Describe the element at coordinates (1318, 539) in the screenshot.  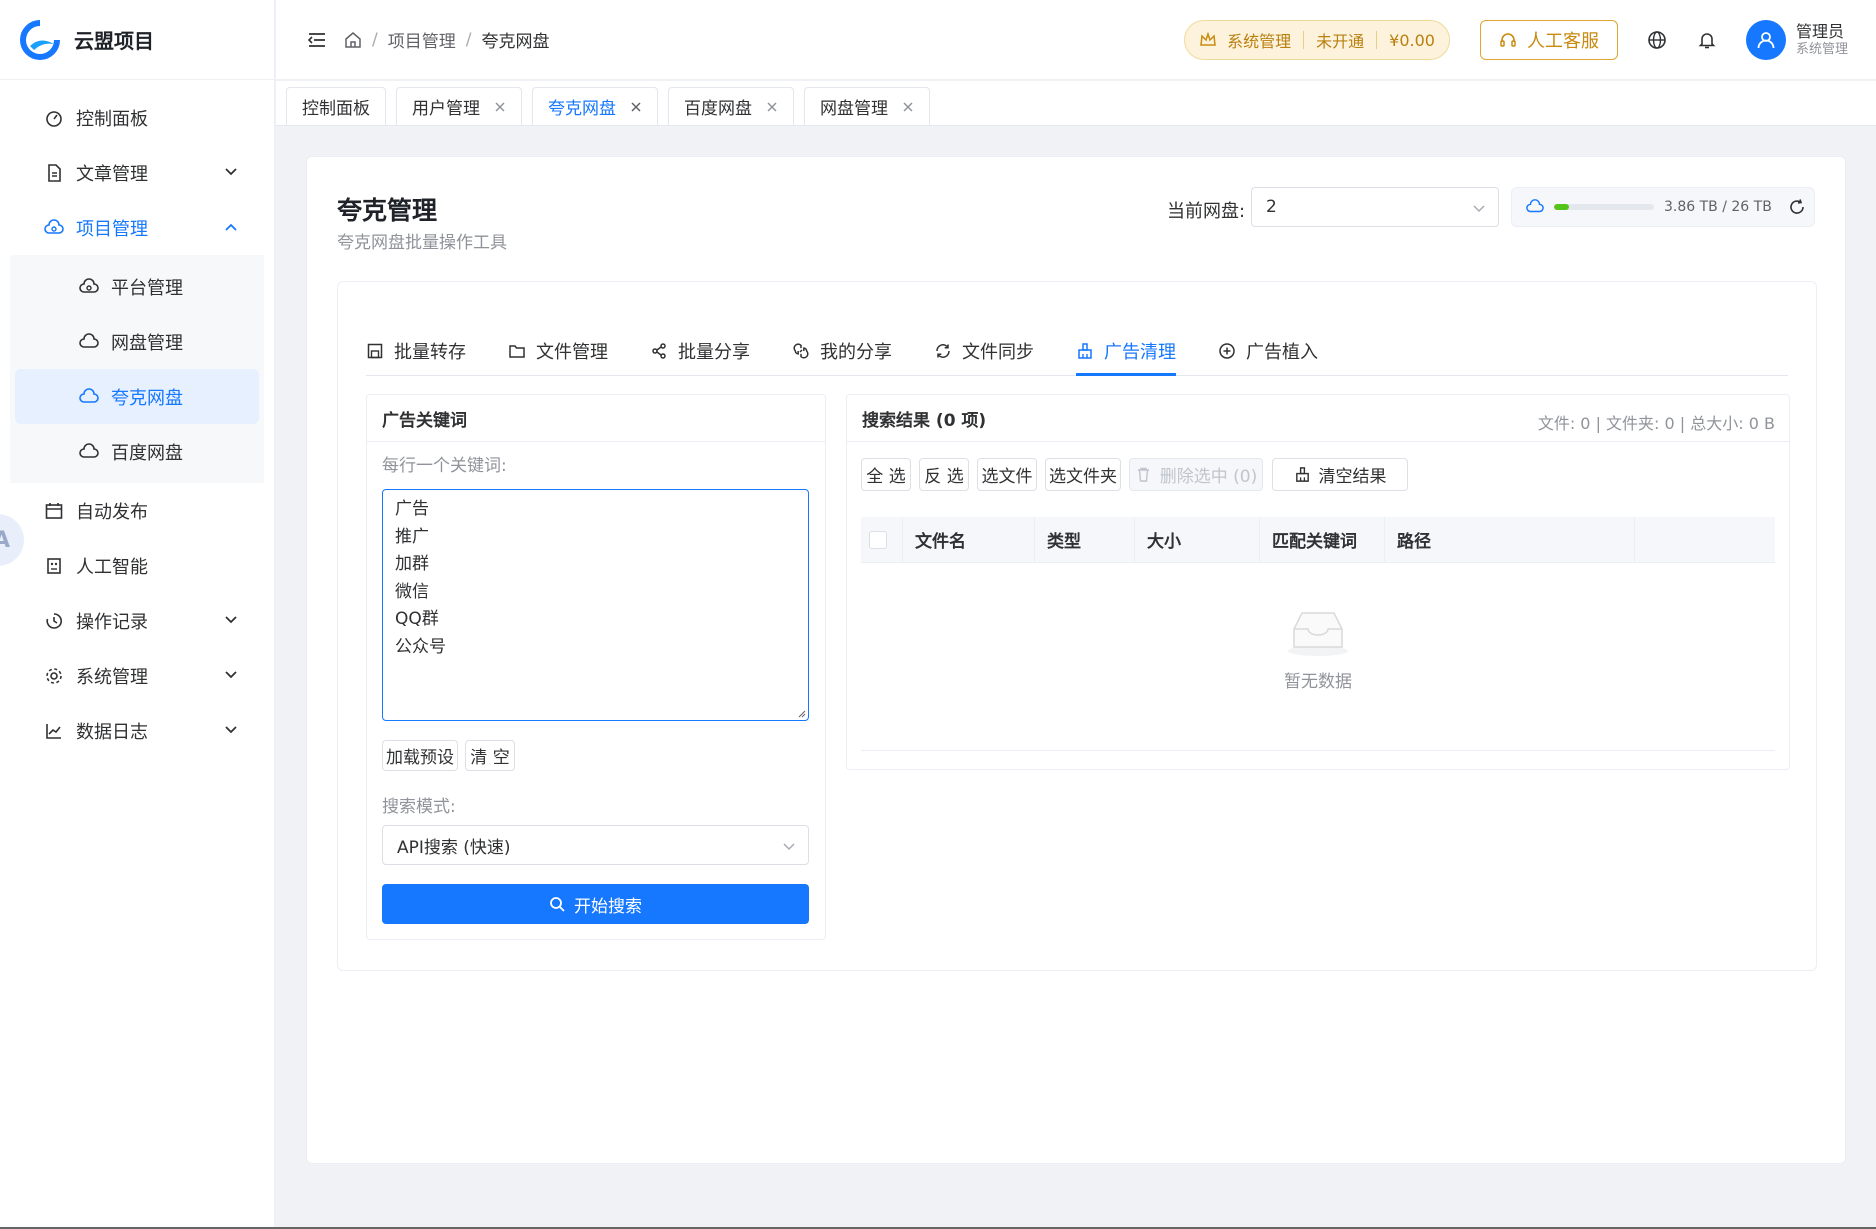
I see `table-header: 文件名 类型 大小 匹配关键词 路径` at that location.